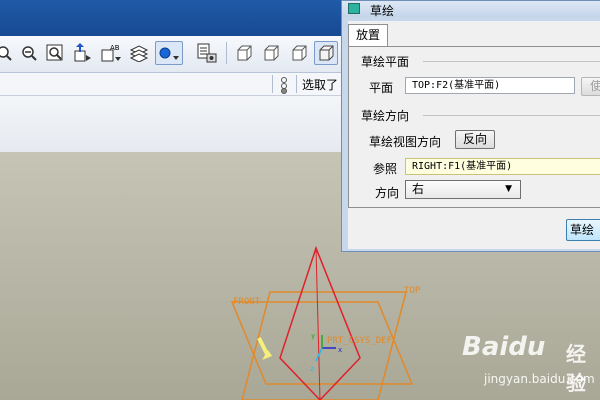 Image resolution: width=600 pixels, height=400 pixels. What do you see at coordinates (368, 35) in the screenshot?
I see `tab-placement: 放置` at bounding box center [368, 35].